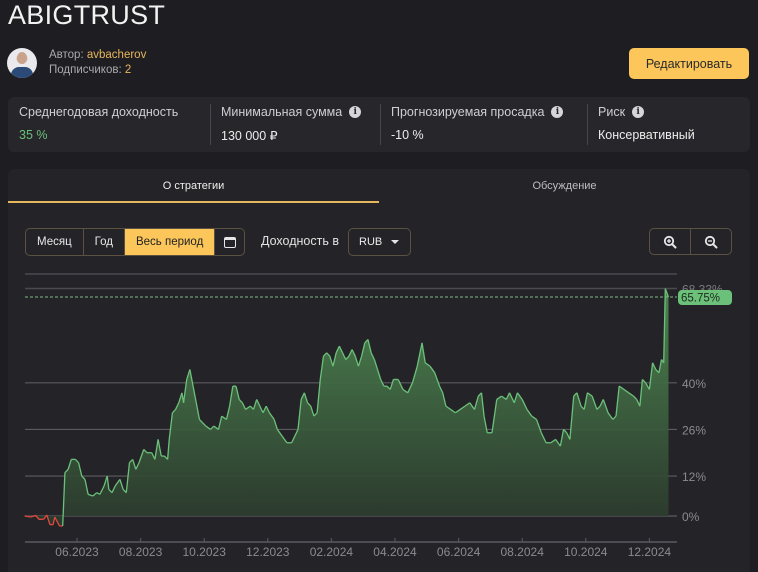  I want to click on x-tick-label: 12.2024, so click(650, 552).